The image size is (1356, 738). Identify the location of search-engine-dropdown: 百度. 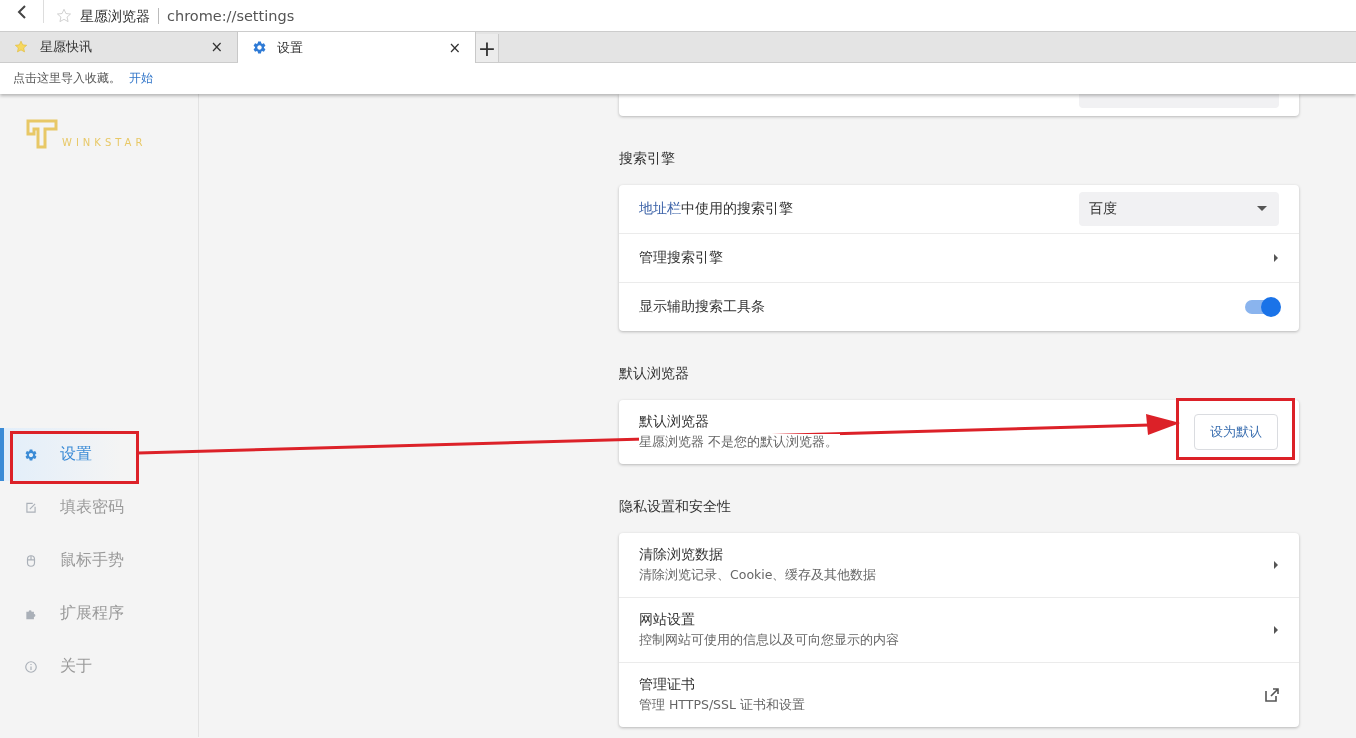
(1179, 209).